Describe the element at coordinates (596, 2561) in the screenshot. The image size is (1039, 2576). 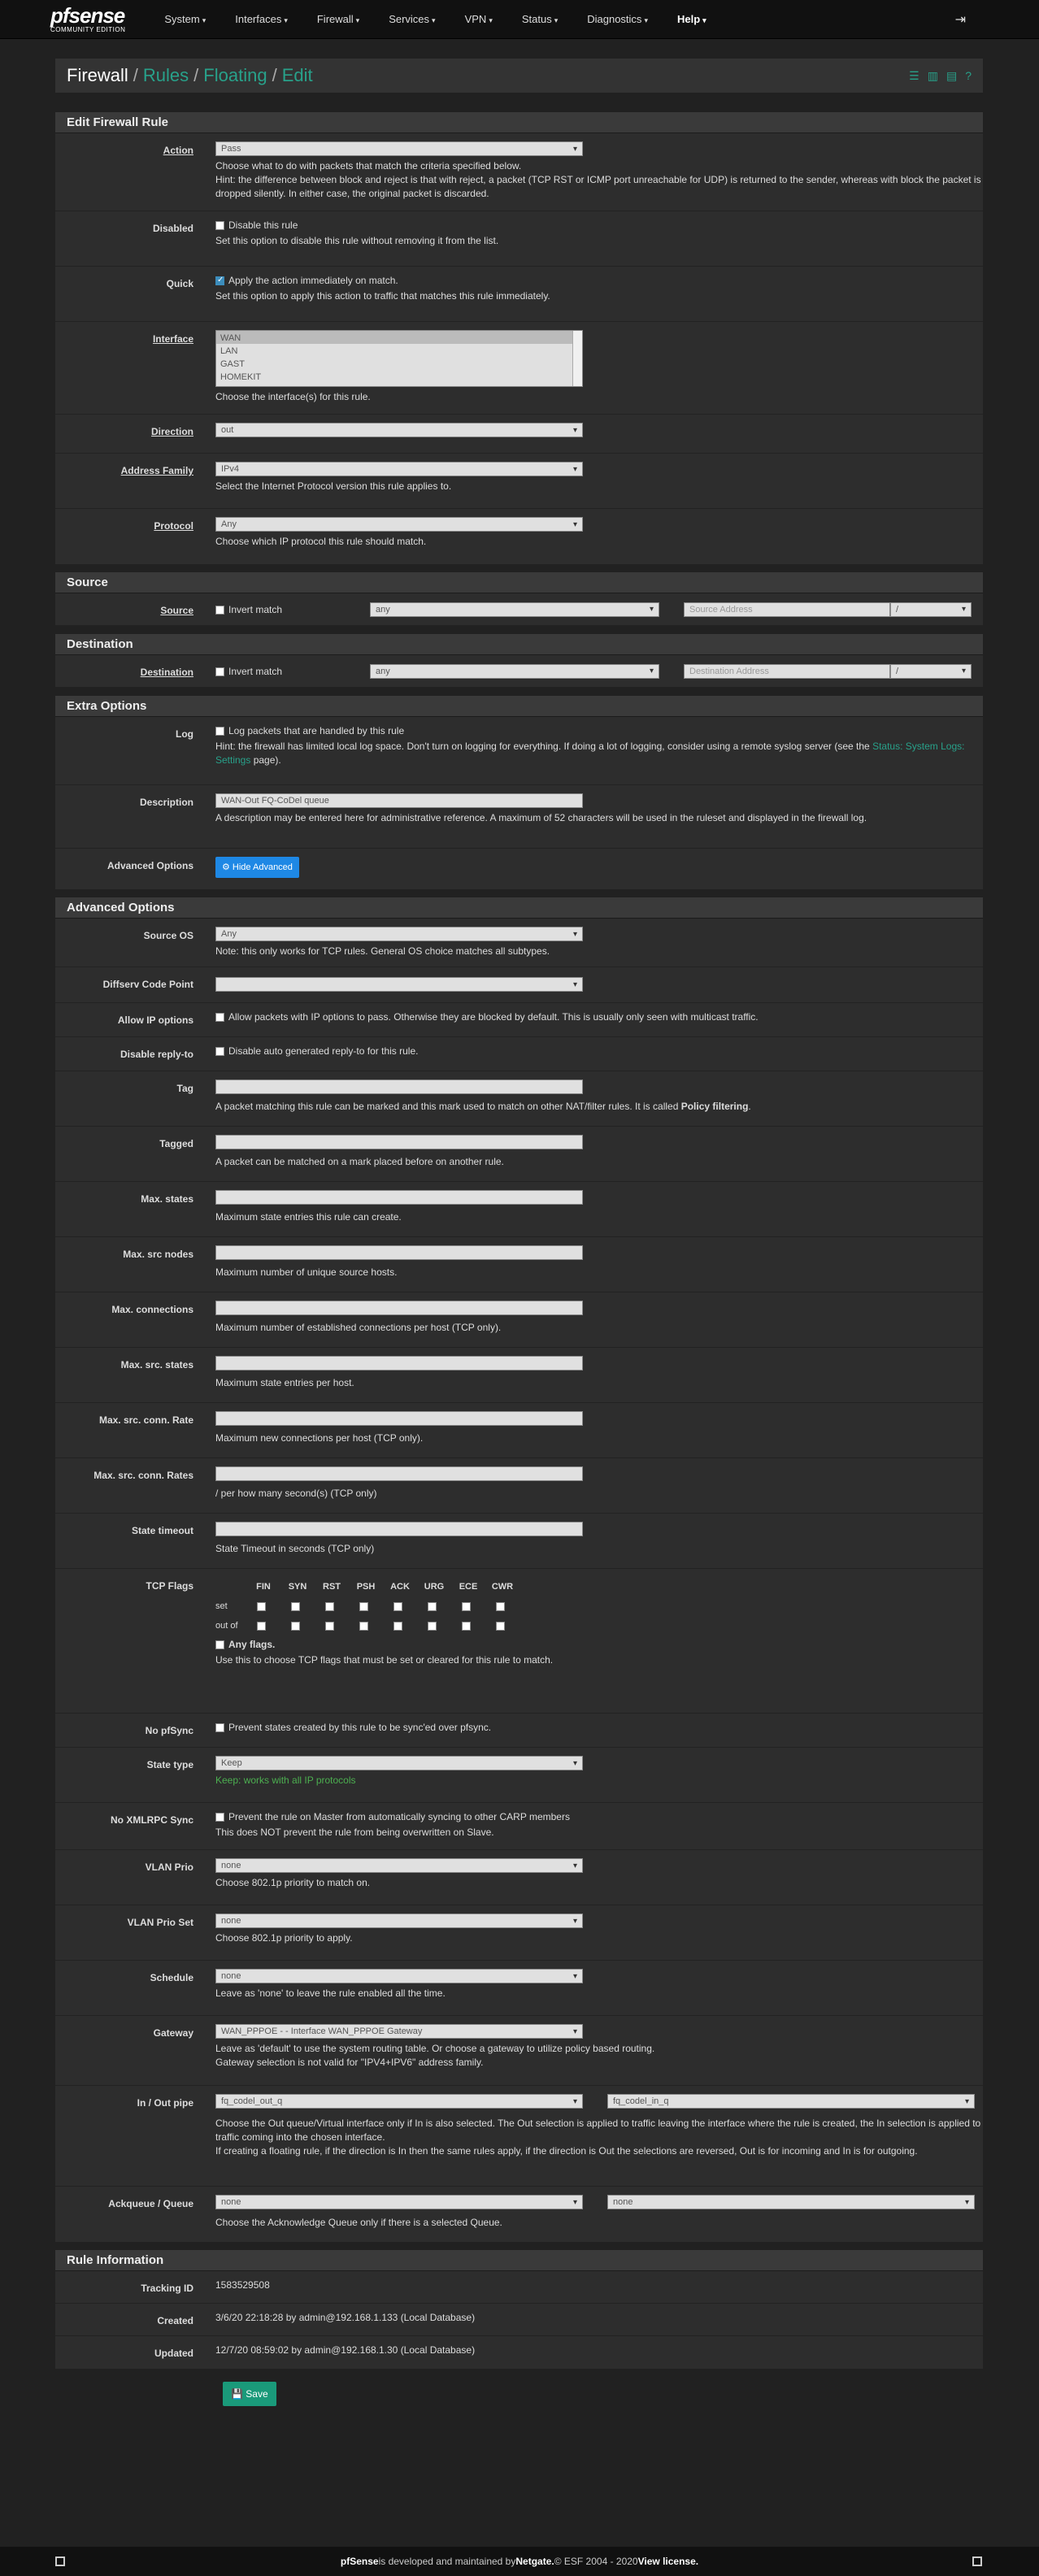
I see `footer-text: © ESF 2004 - 2020` at that location.